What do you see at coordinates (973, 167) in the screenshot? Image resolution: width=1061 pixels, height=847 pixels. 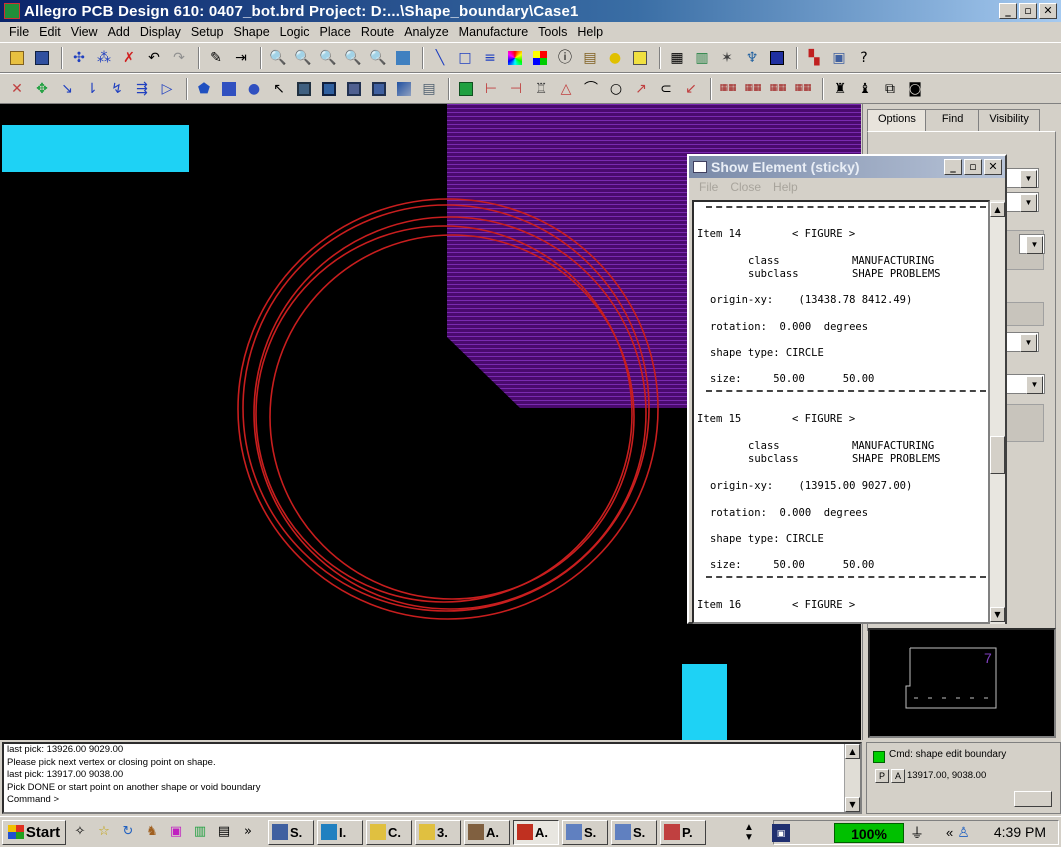 I see `popup-maximize-button: ▫` at bounding box center [973, 167].